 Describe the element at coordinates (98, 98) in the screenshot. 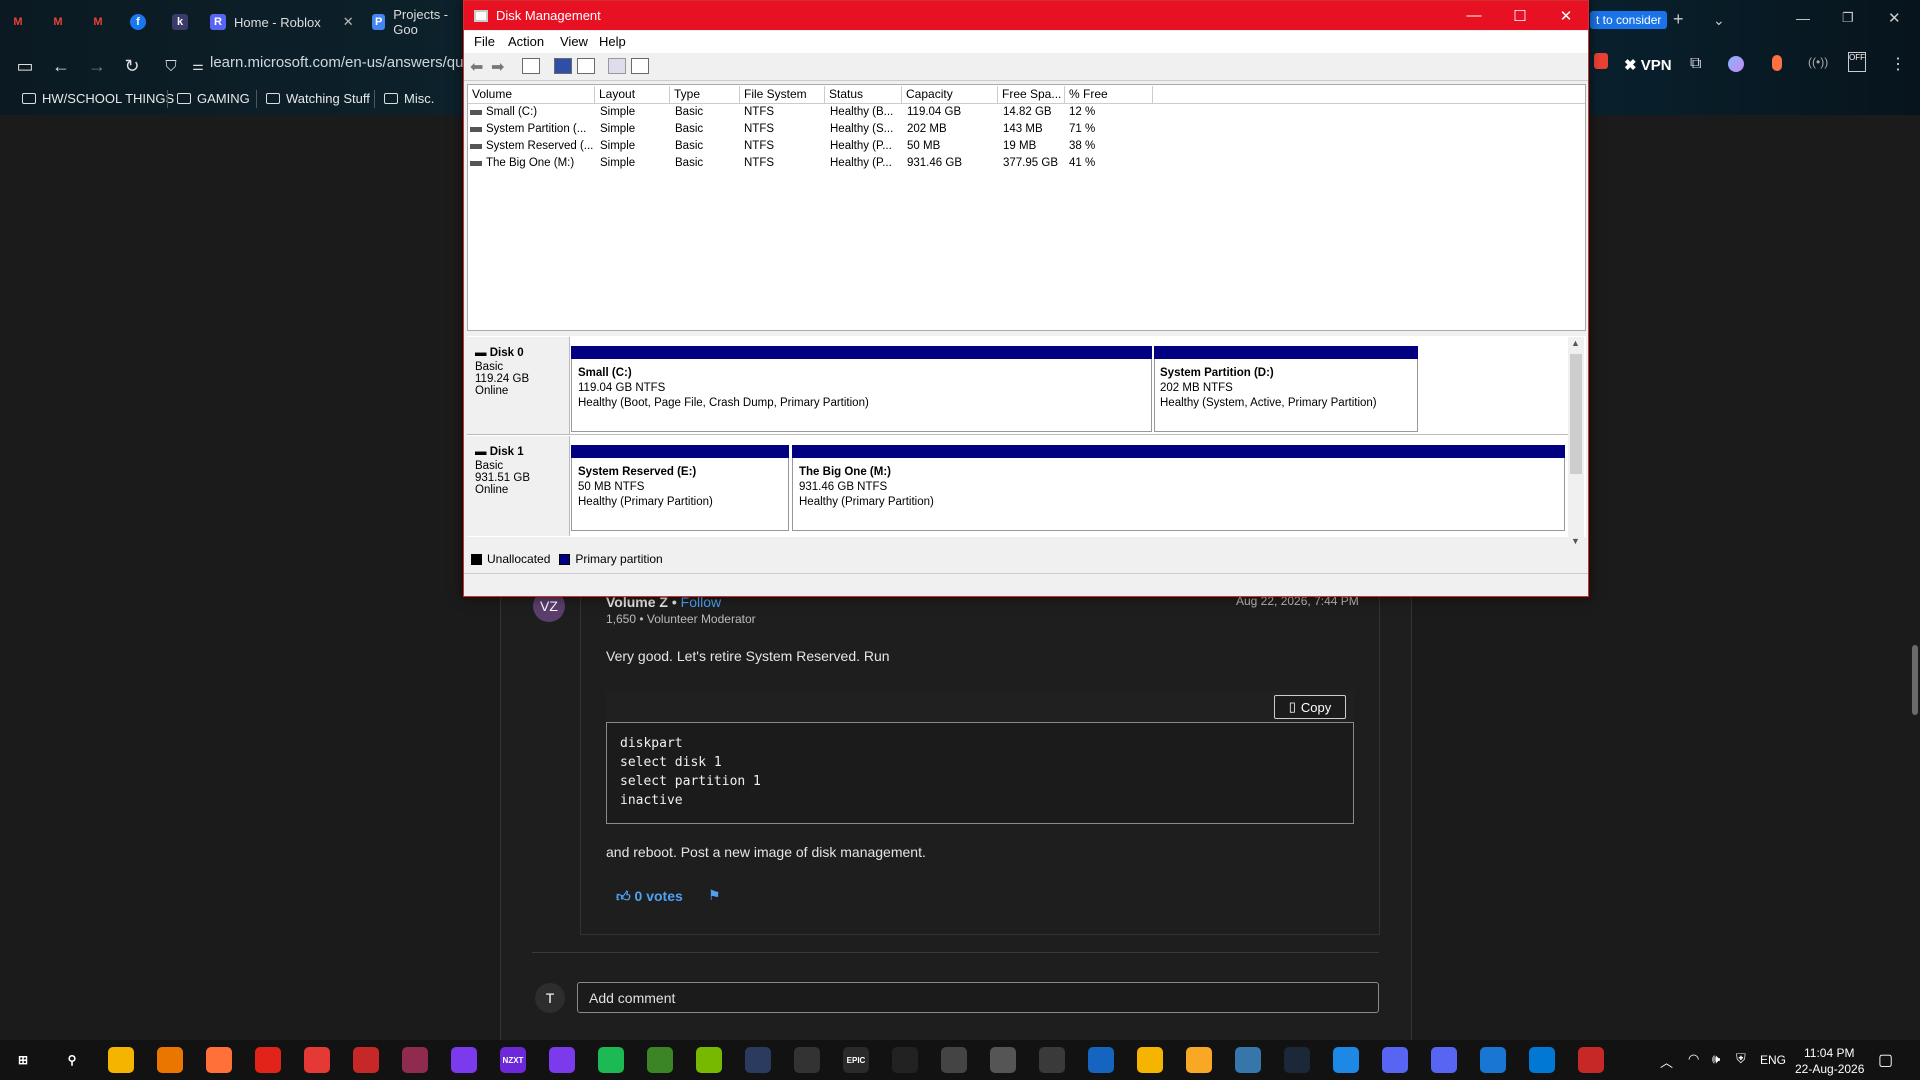

I see `bookmark-hw: HW/SCHOOL THINGS` at that location.